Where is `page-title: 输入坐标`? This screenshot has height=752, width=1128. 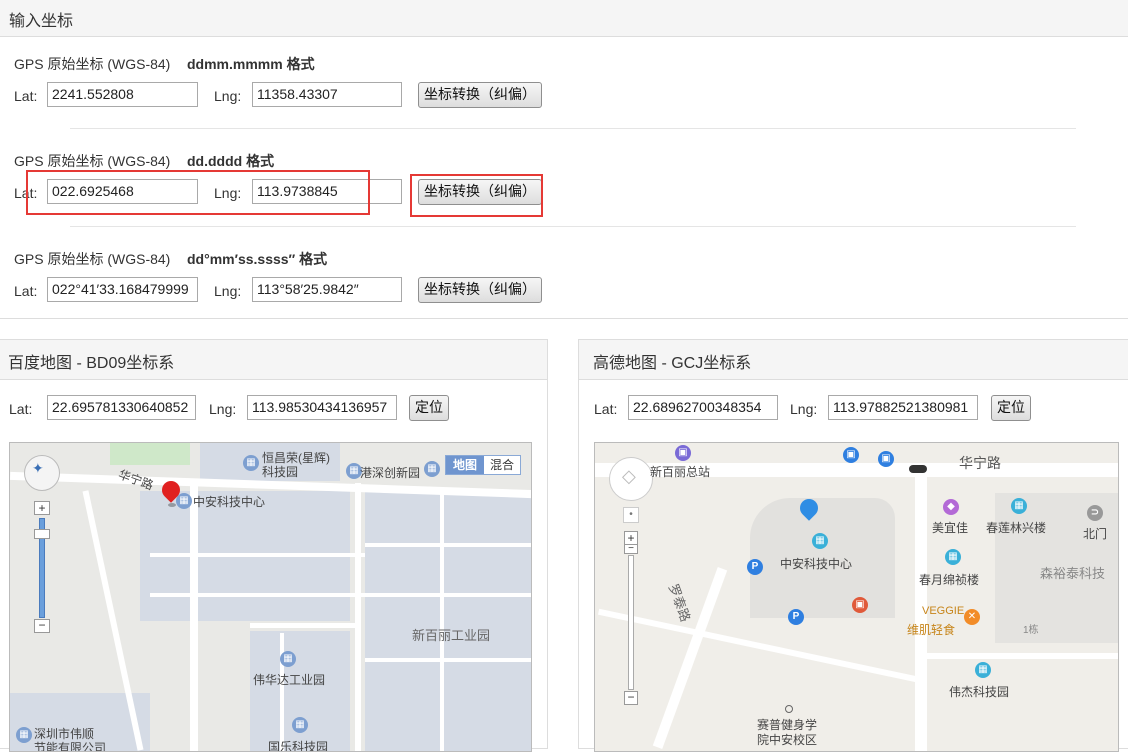 page-title: 输入坐标 is located at coordinates (41, 21).